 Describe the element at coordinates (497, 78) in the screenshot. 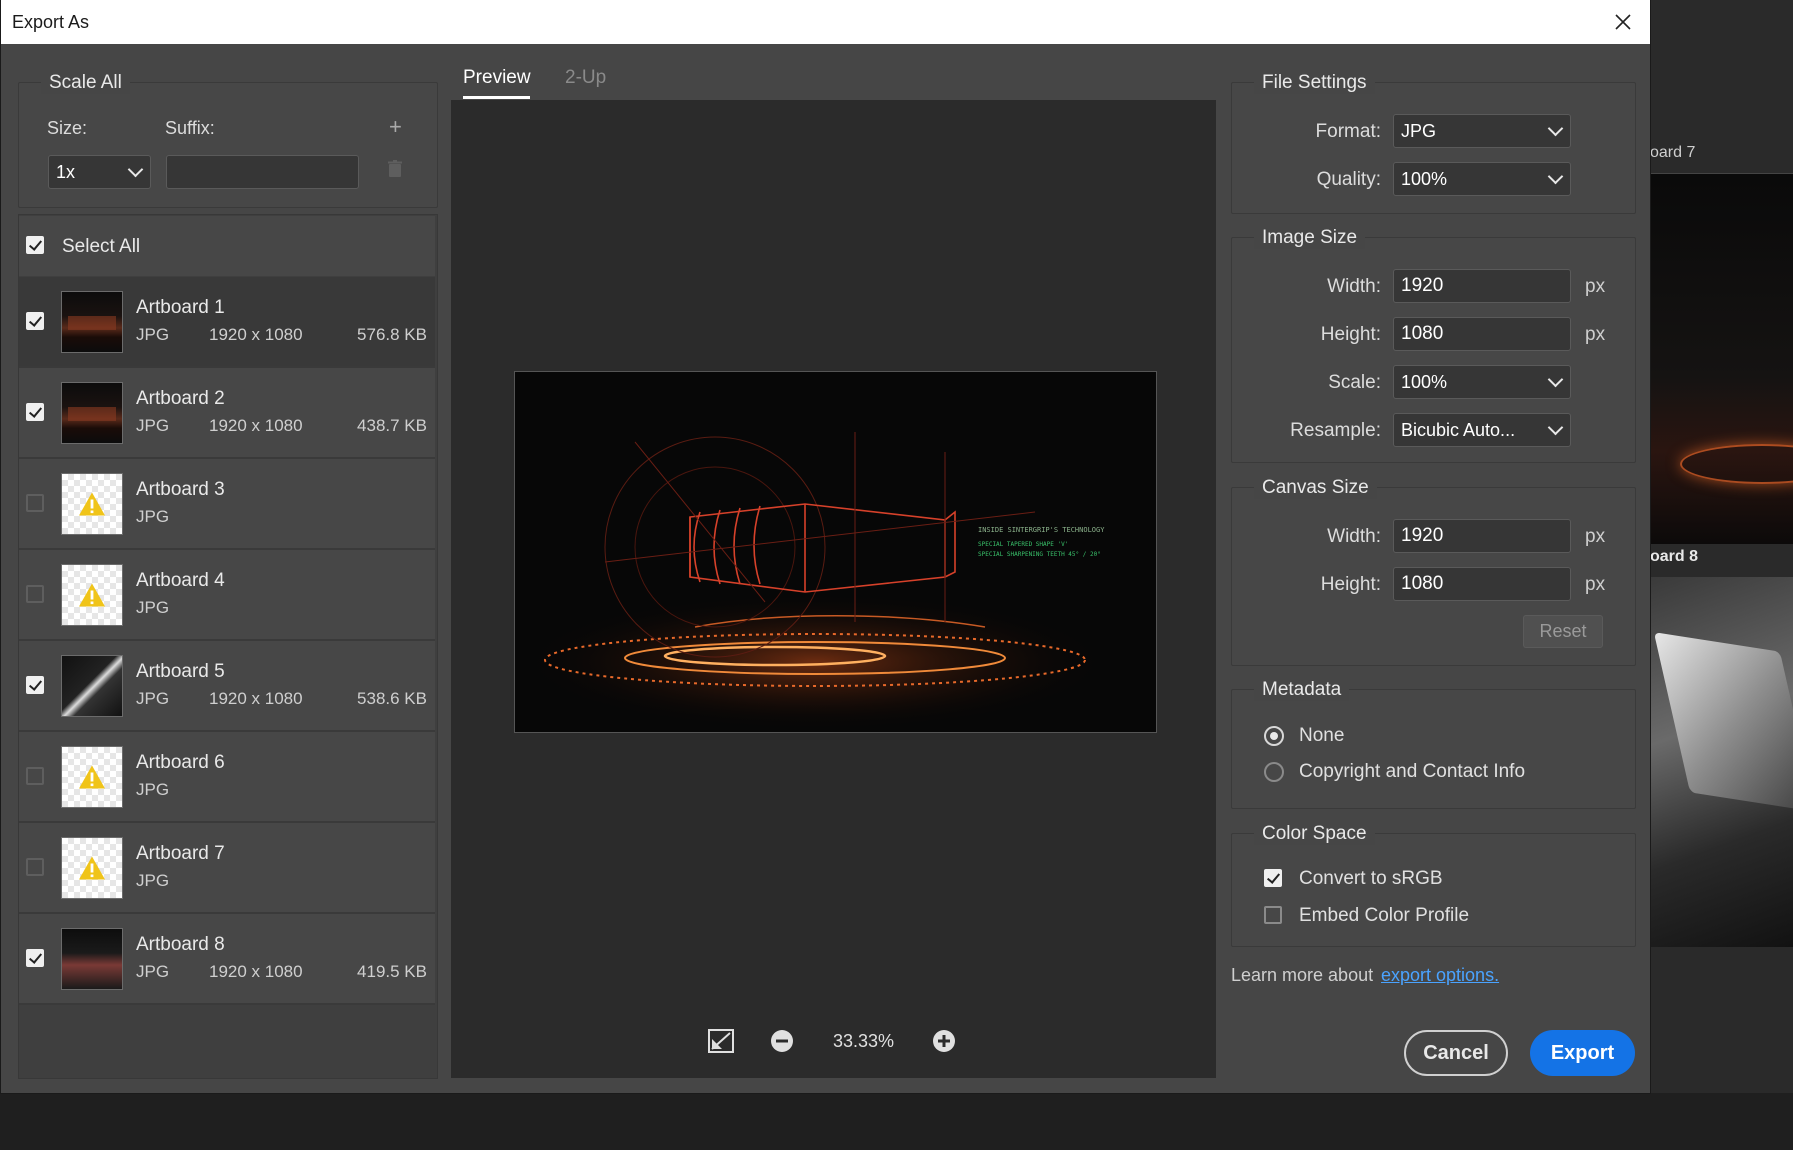

I see `tab-preview: Preview` at that location.